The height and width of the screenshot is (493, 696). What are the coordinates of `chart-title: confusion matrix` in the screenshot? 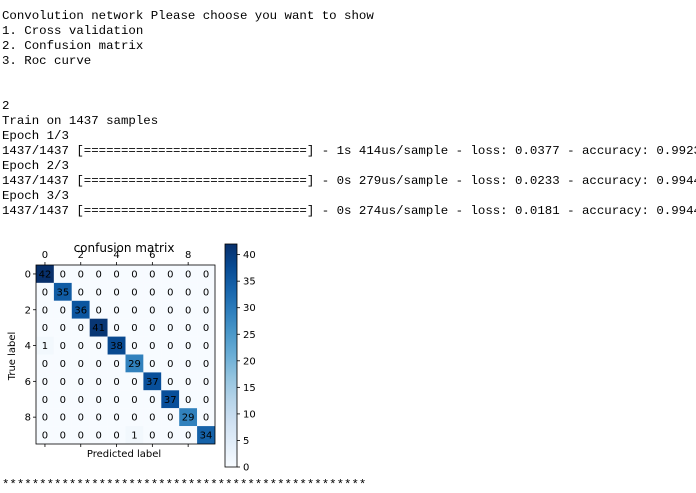 It's located at (124, 248).